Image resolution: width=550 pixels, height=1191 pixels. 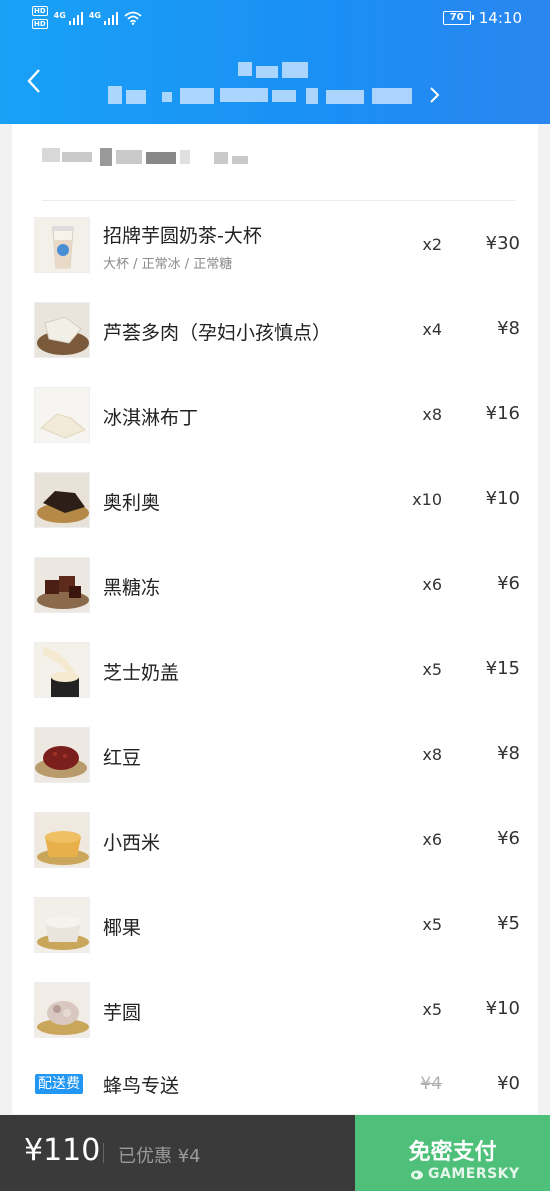 What do you see at coordinates (34, 81) in the screenshot?
I see `back-chevron-icon` at bounding box center [34, 81].